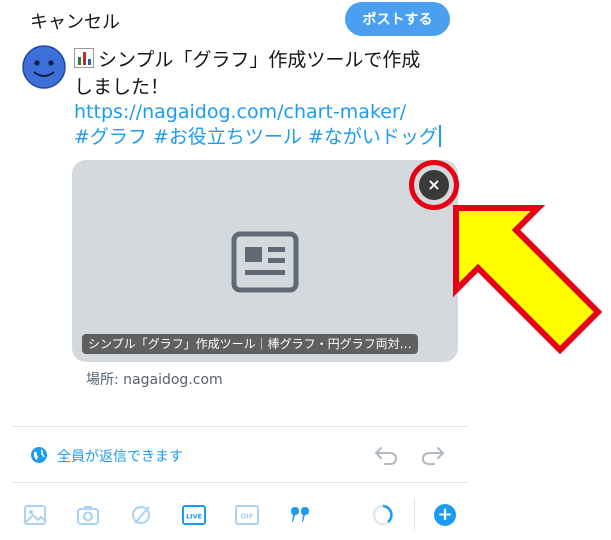 This screenshot has height=540, width=611. Describe the element at coordinates (300, 515) in the screenshot. I see `quote-icon` at that location.